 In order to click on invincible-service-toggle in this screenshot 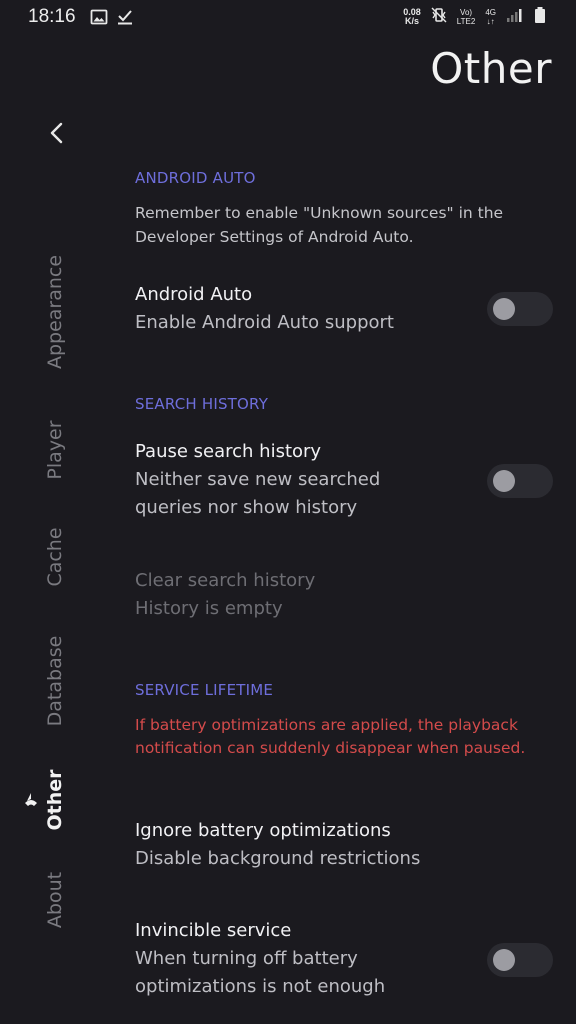, I will do `click(520, 960)`.